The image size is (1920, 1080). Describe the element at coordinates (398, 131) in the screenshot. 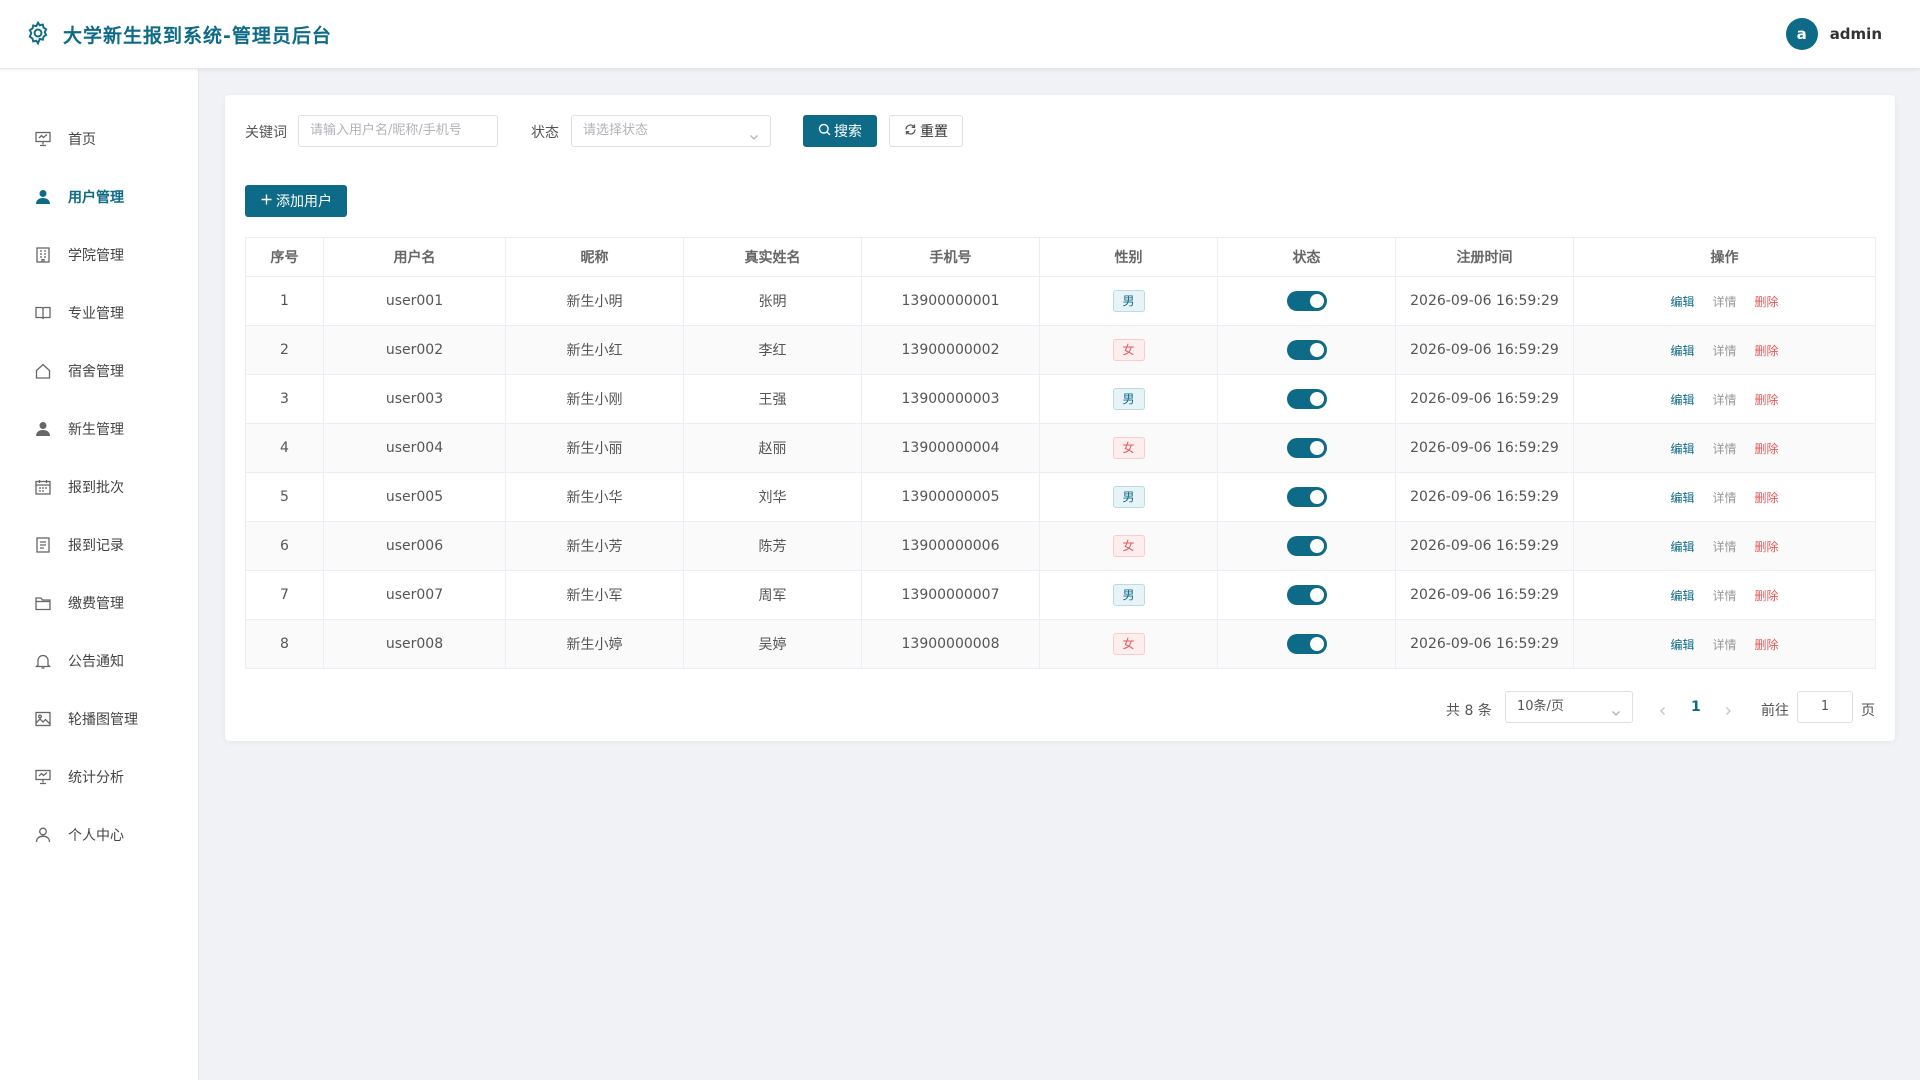

I see `keyword-input: 请输入用户名/昵称/手机号` at that location.